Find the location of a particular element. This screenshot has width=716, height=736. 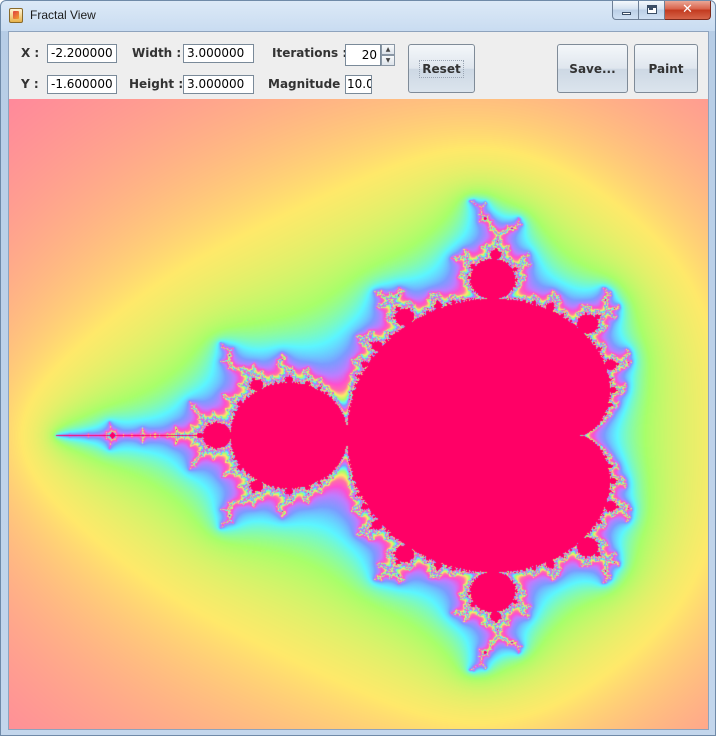

magnitude-input: 10.0 is located at coordinates (358, 84).